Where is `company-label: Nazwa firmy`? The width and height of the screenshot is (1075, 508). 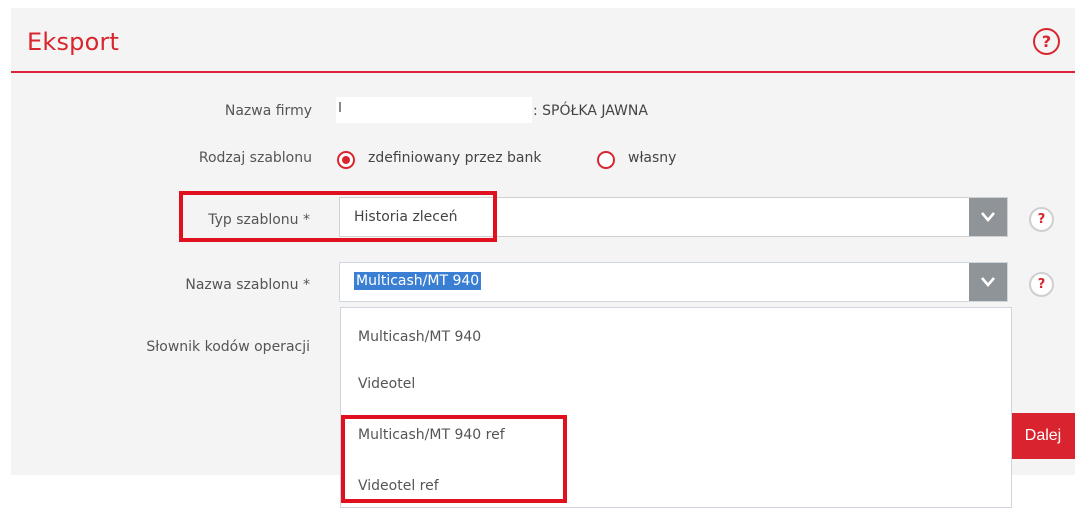
company-label: Nazwa firmy is located at coordinates (268, 111).